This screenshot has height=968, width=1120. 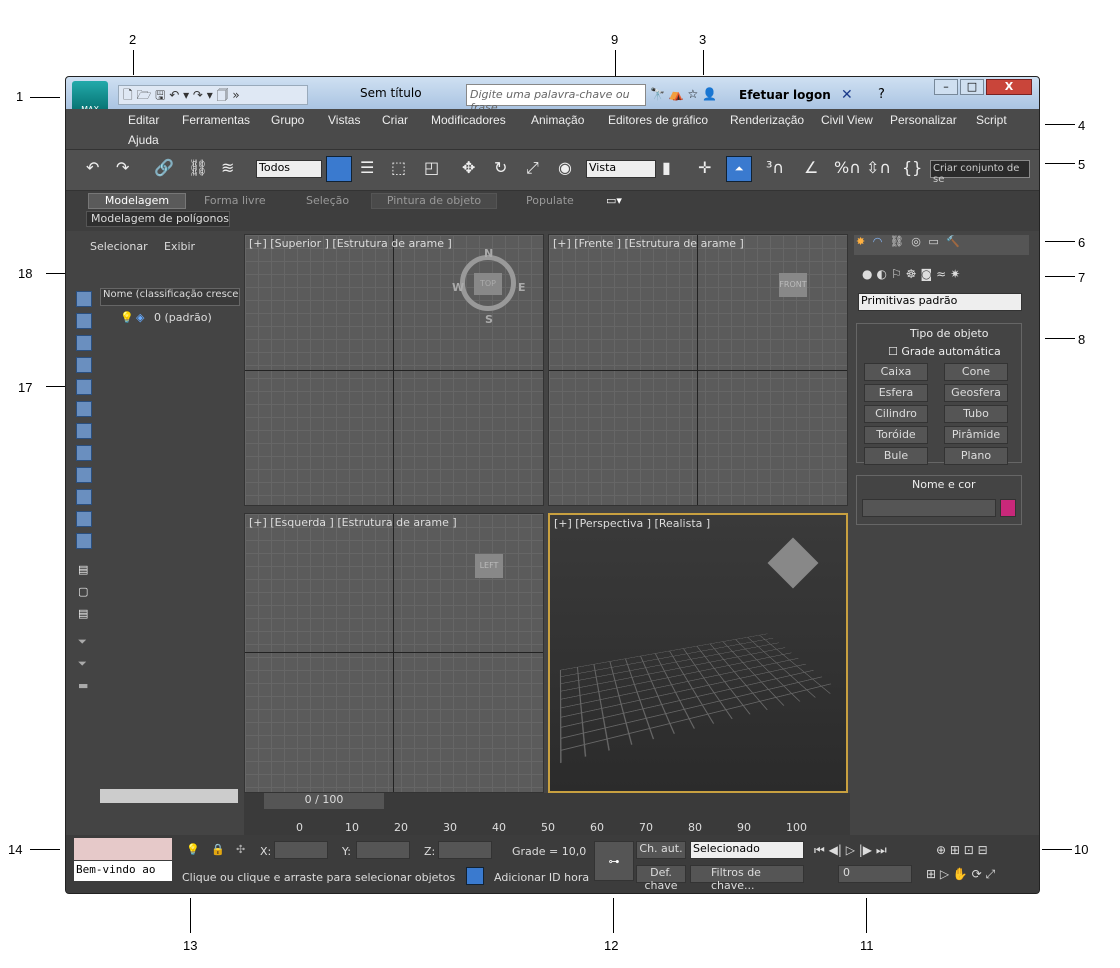 I want to click on display-geometry-icon, so click(x=84, y=299).